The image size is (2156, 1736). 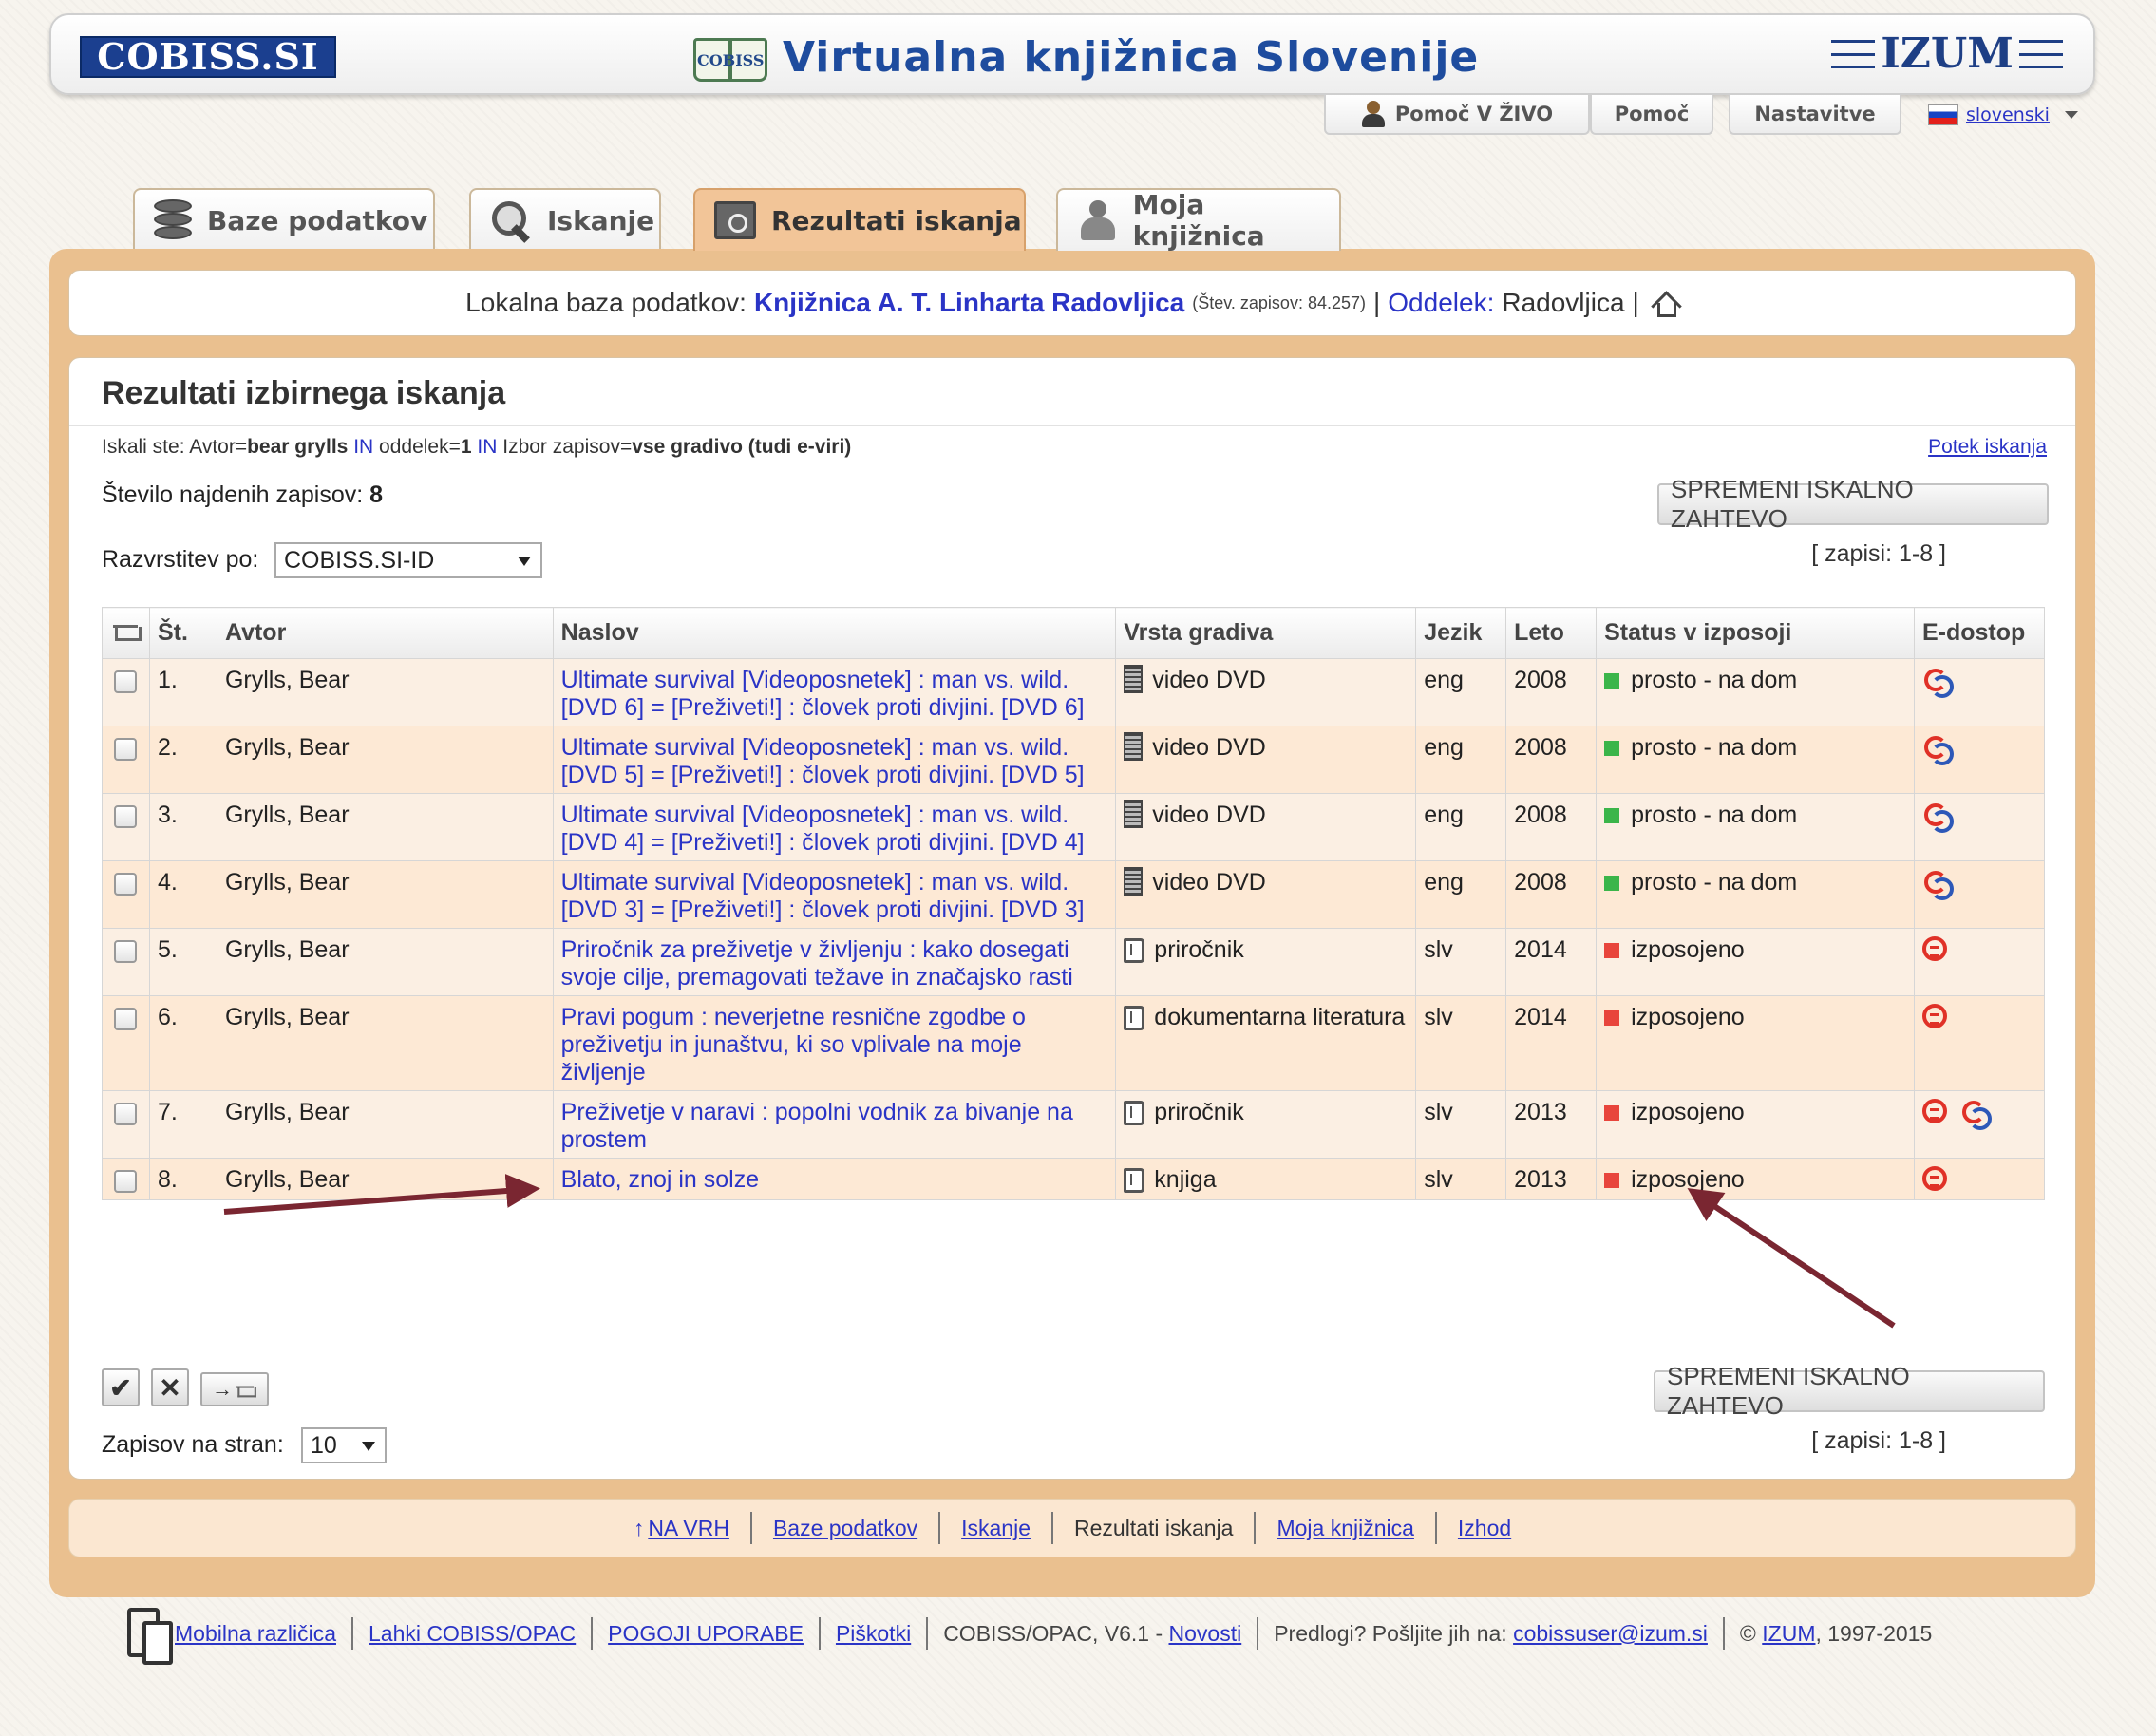 I want to click on row-eaccess-cell, so click(x=1980, y=827).